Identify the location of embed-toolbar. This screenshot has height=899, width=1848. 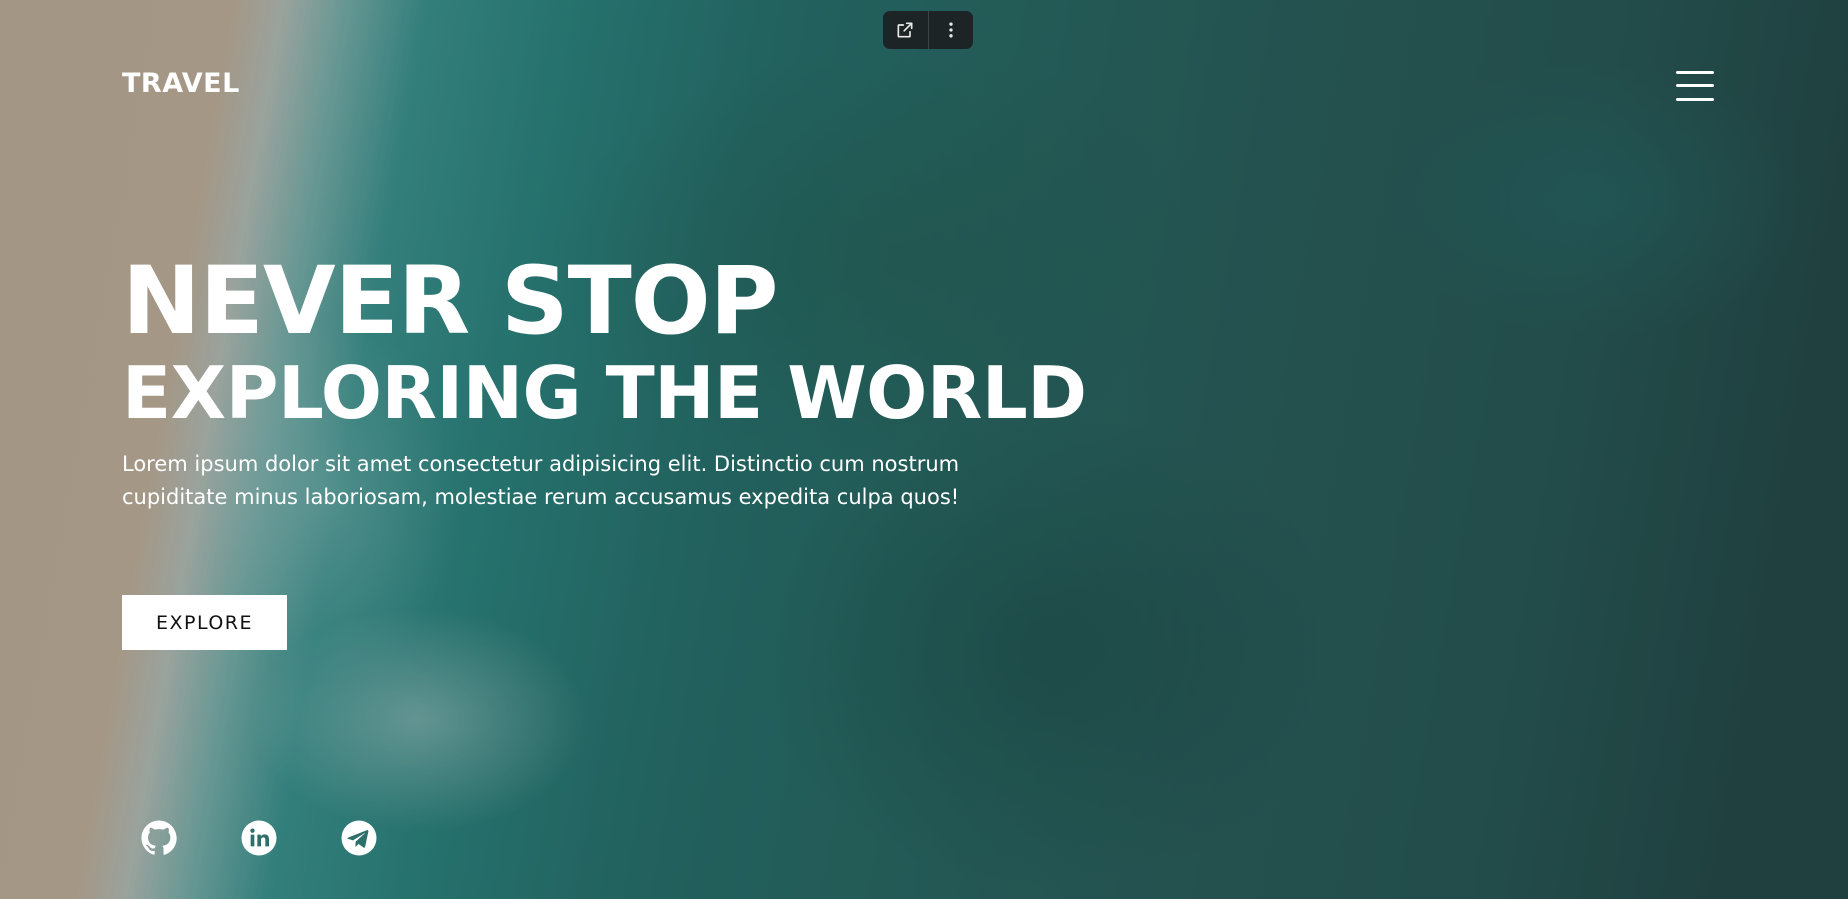
(928, 30).